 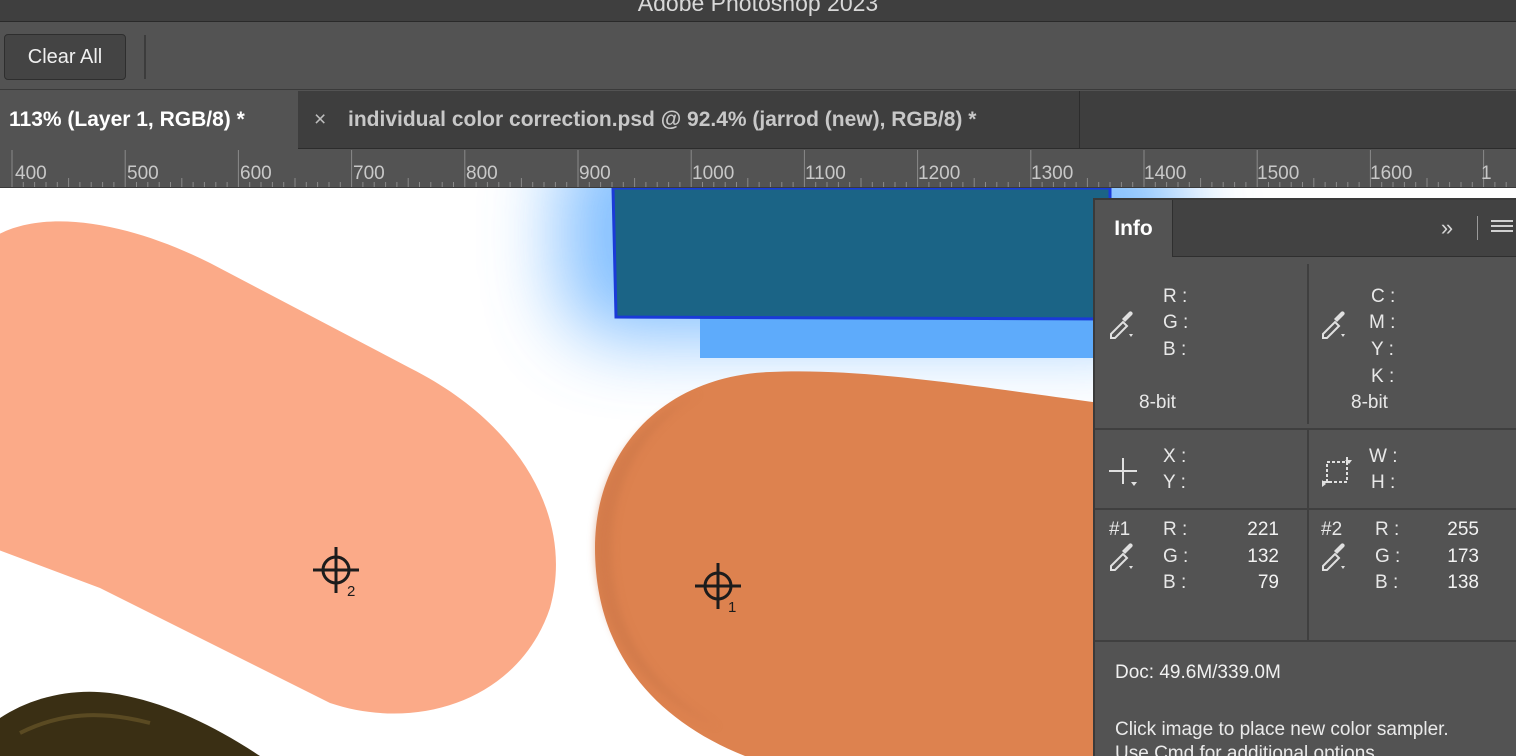 What do you see at coordinates (732, 607) in the screenshot?
I see `sampler-number: 1` at bounding box center [732, 607].